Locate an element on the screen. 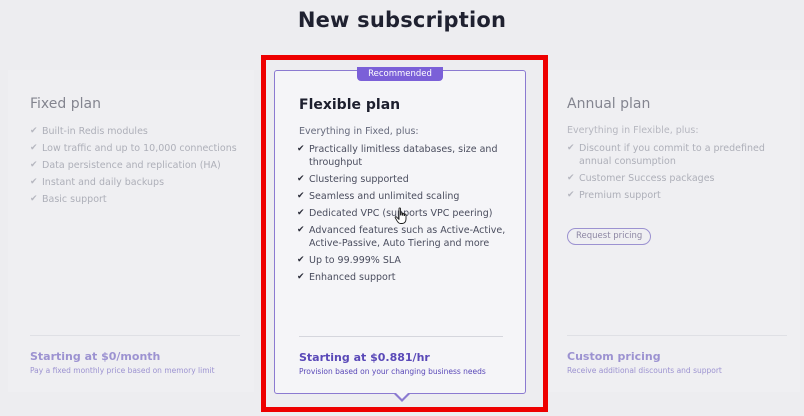  request-pricing-button: Request pricing is located at coordinates (609, 236).